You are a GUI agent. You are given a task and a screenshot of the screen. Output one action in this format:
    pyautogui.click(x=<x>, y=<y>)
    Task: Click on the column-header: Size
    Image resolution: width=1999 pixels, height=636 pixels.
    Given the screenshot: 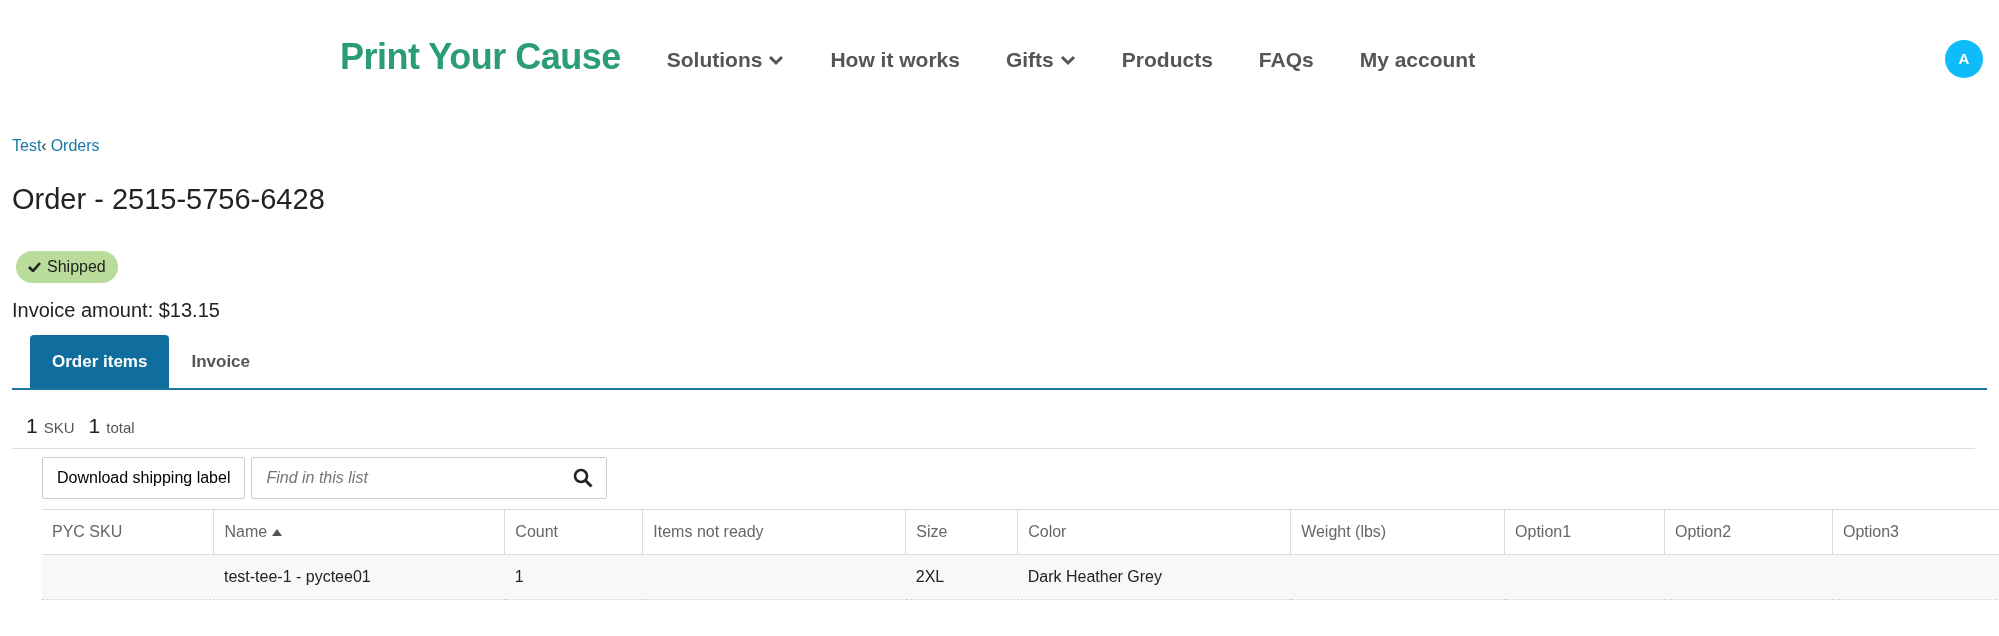 What is the action you would take?
    pyautogui.click(x=961, y=532)
    